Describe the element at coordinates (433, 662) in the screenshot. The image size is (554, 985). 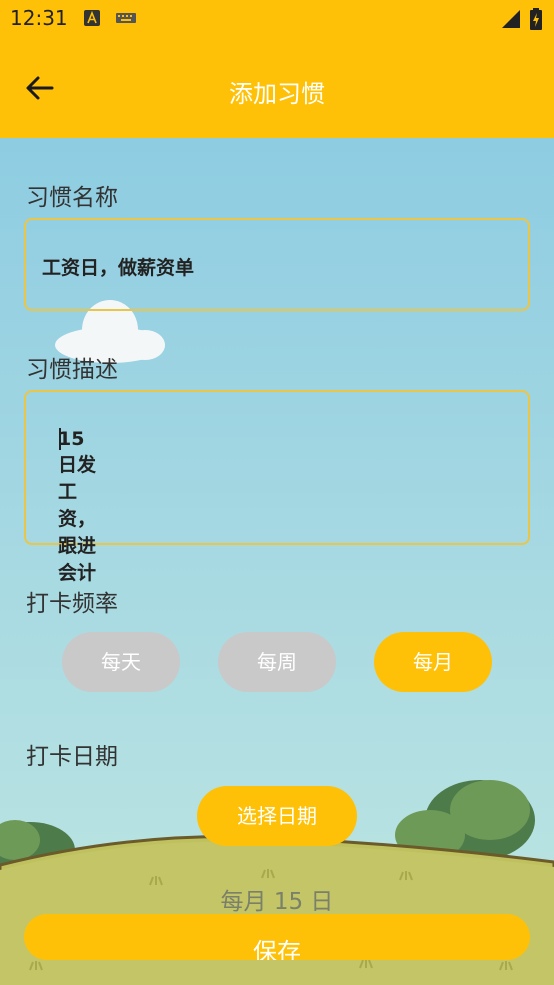
I see `frequency-option-monthly: 每月` at that location.